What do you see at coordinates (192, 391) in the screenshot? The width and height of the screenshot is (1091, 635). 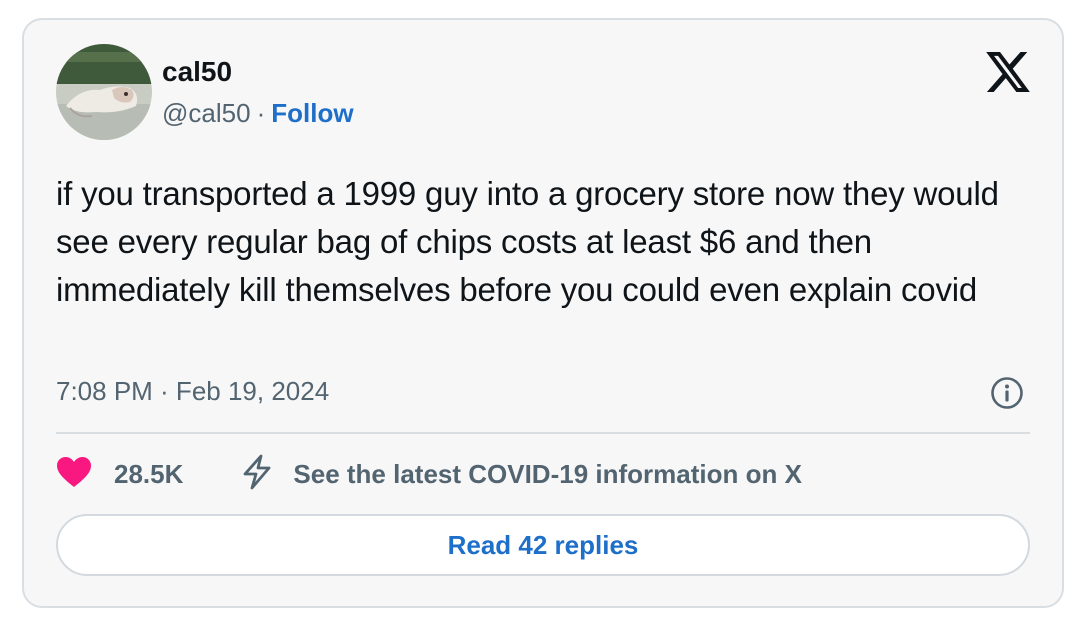 I see `tweet-timestamp: 7:08 PM · Feb 19, 2024` at bounding box center [192, 391].